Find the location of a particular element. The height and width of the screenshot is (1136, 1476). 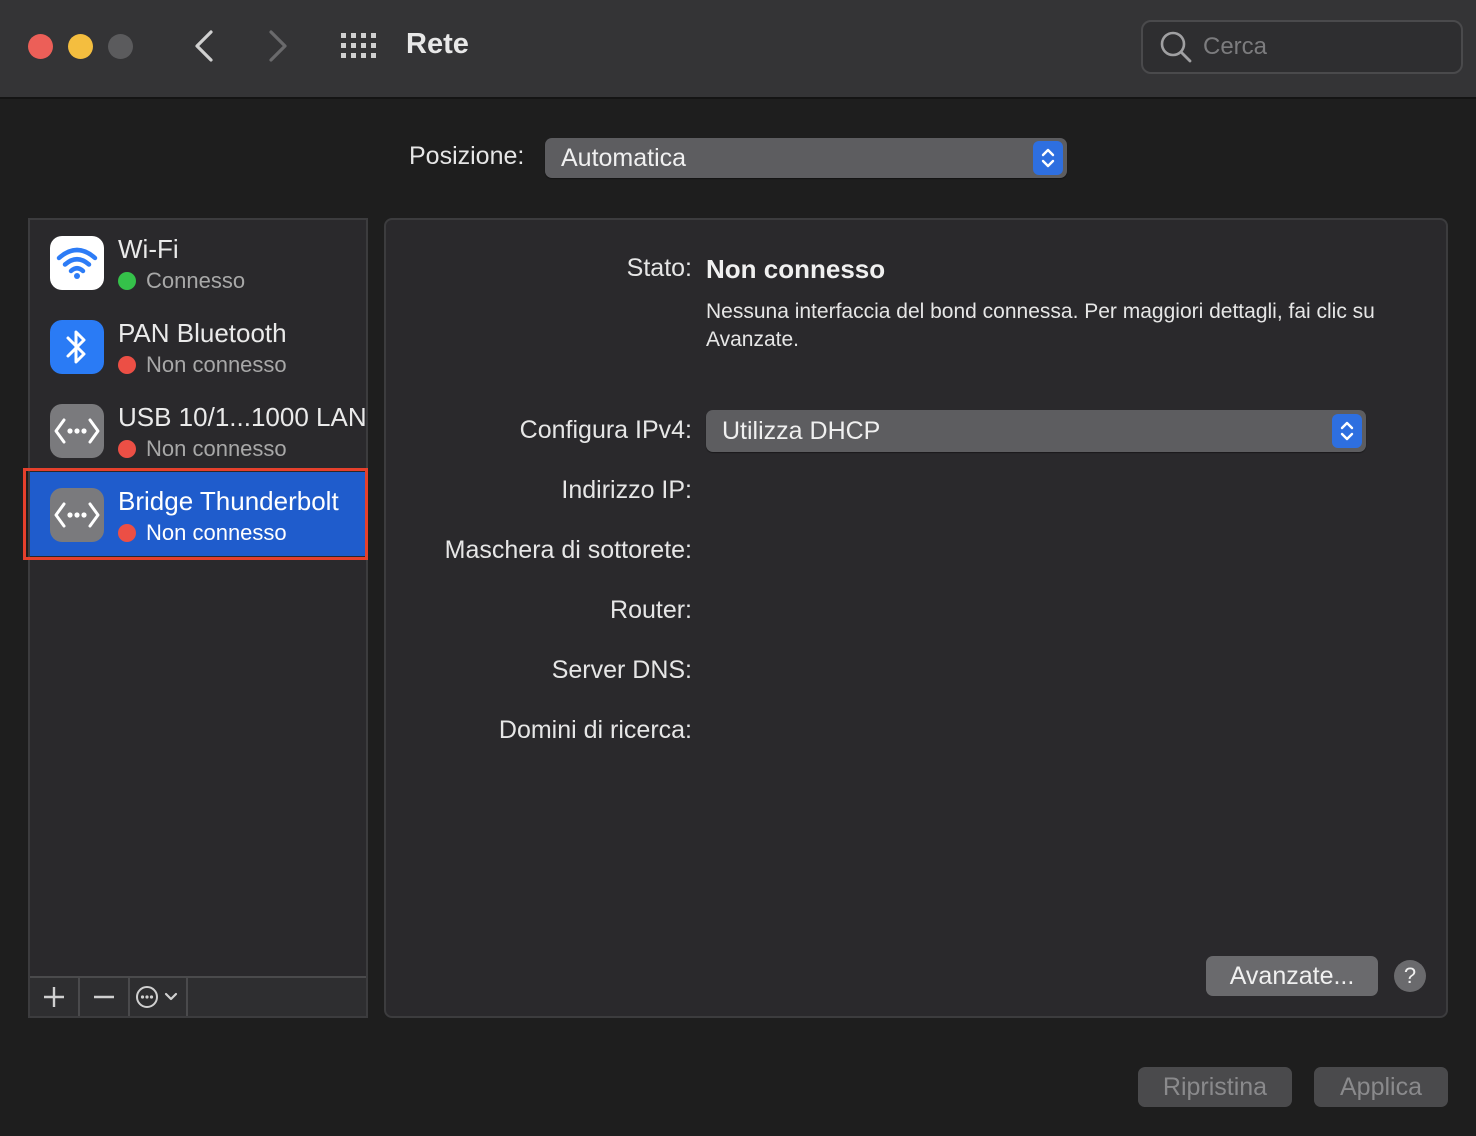

window-title: Rete is located at coordinates (437, 44).